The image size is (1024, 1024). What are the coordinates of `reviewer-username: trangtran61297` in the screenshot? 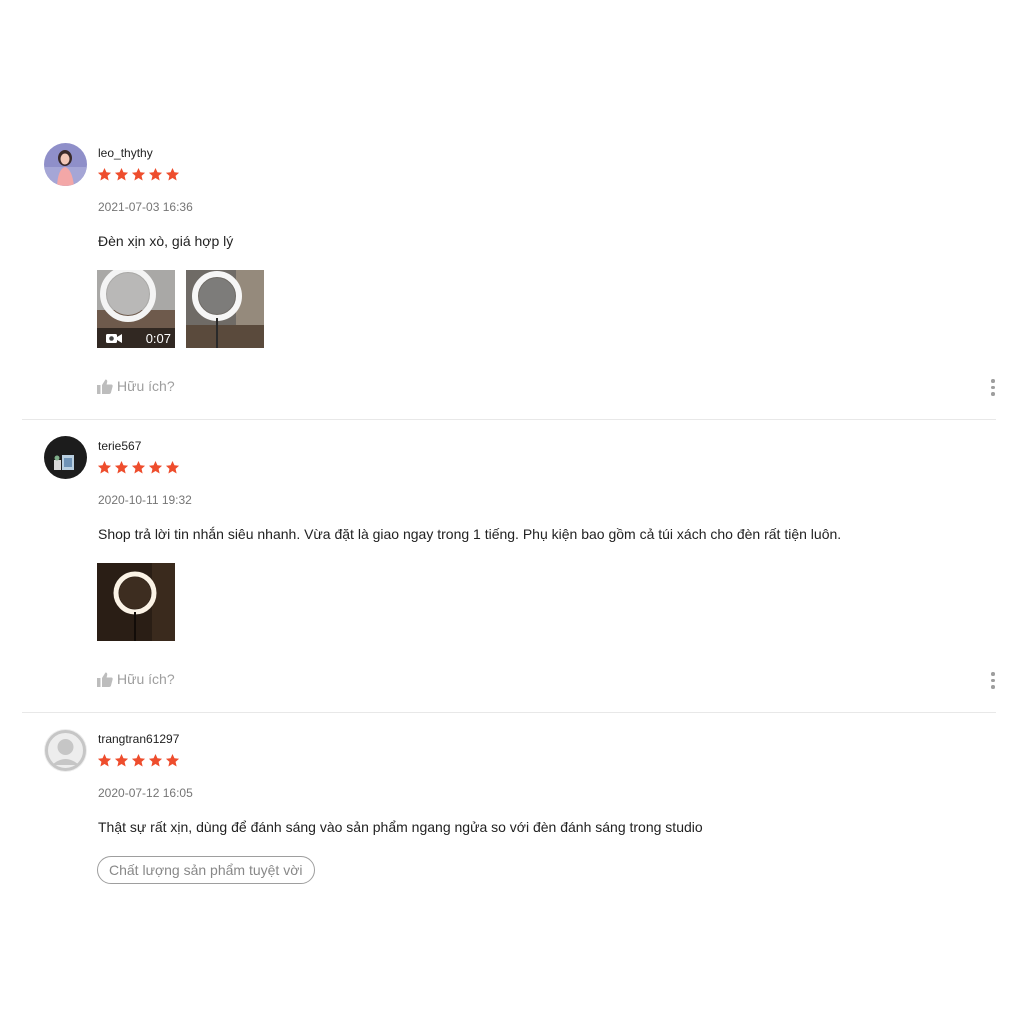 It's located at (138, 739).